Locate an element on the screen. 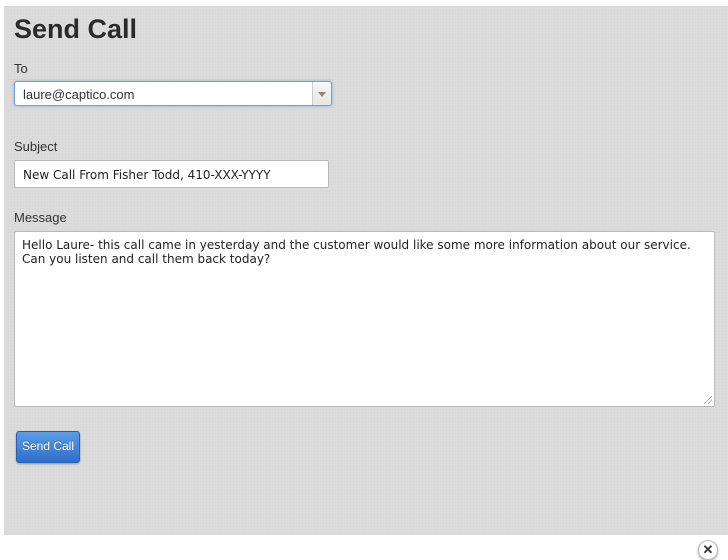 Image resolution: width=728 pixels, height=560 pixels. chevron-down-icon is located at coordinates (322, 94).